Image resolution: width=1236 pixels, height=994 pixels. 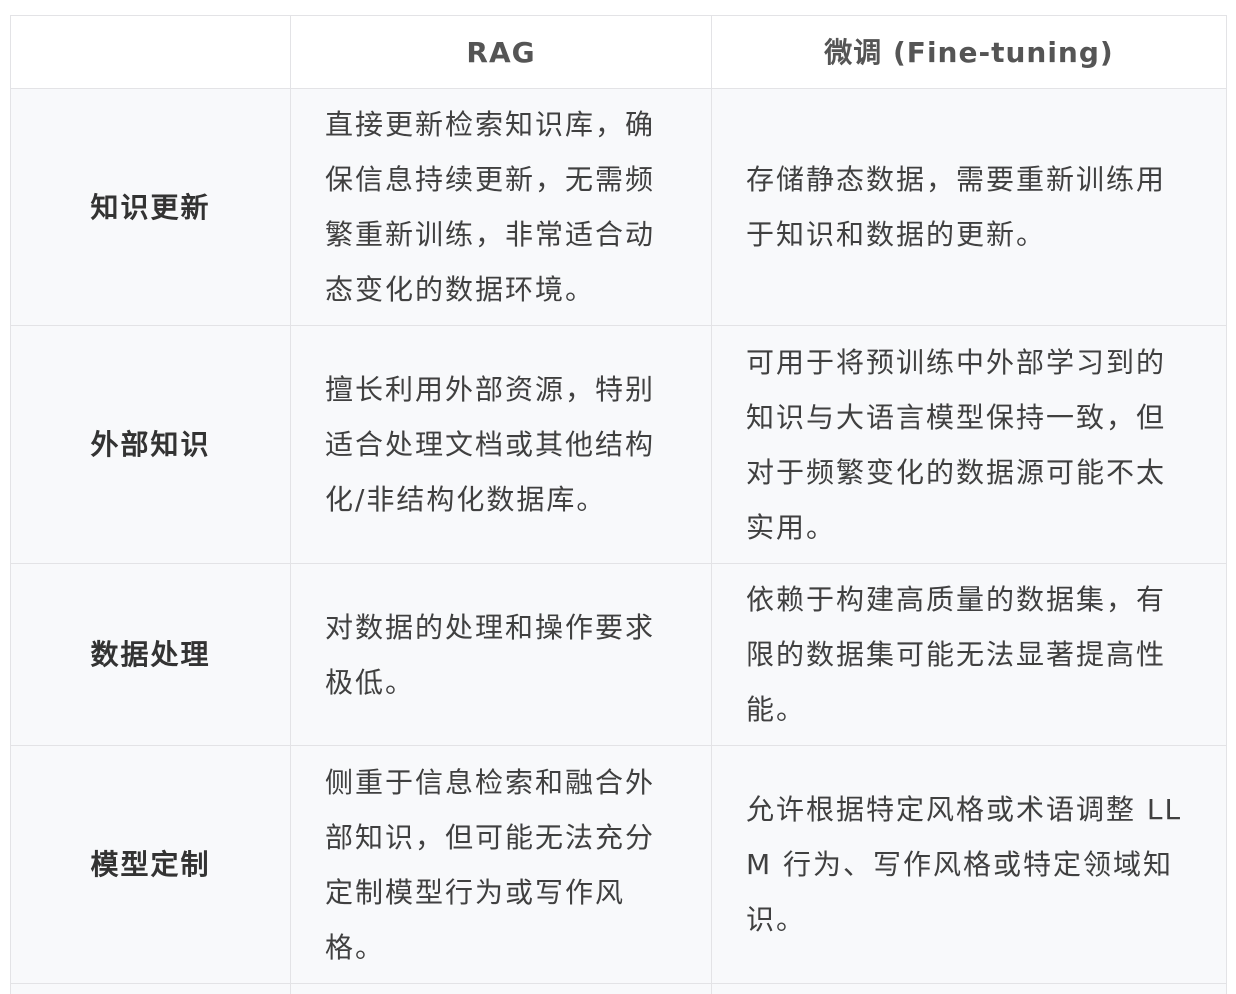 What do you see at coordinates (501, 654) in the screenshot?
I see `rag-cell: 对数据的处理和操作要求极低。` at bounding box center [501, 654].